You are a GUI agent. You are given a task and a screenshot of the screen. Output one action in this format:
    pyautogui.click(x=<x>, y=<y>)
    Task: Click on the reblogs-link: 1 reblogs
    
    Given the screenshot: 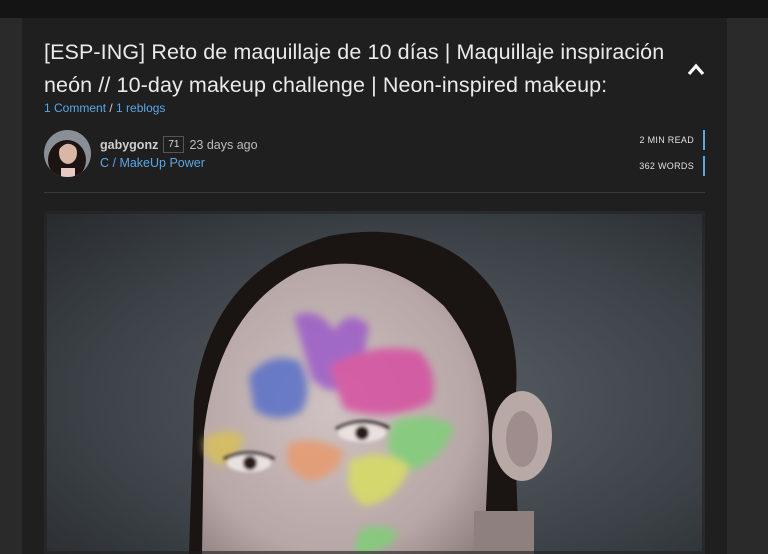 What is the action you would take?
    pyautogui.click(x=140, y=108)
    